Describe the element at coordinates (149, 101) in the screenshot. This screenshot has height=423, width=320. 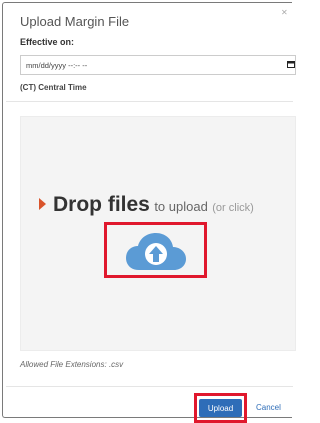
I see `divider` at that location.